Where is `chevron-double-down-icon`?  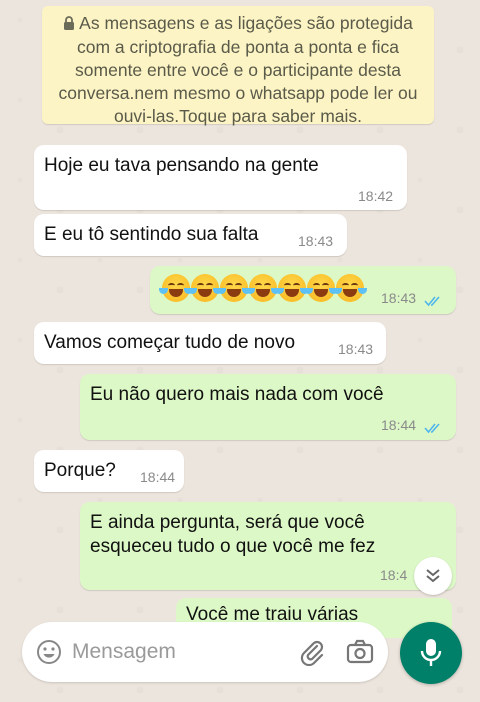
chevron-double-down-icon is located at coordinates (433, 576).